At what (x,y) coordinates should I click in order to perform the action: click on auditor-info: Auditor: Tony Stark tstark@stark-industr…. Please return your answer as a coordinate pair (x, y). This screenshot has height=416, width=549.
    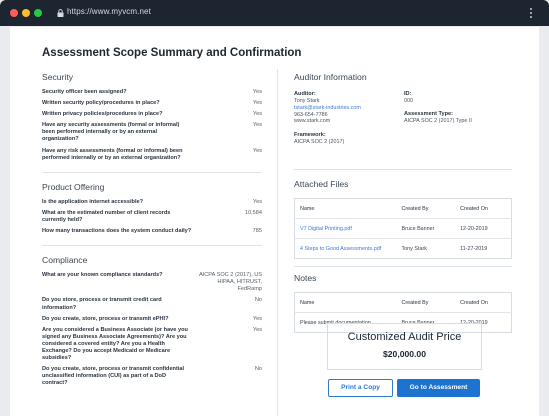
    Looking at the image, I should click on (403, 126).